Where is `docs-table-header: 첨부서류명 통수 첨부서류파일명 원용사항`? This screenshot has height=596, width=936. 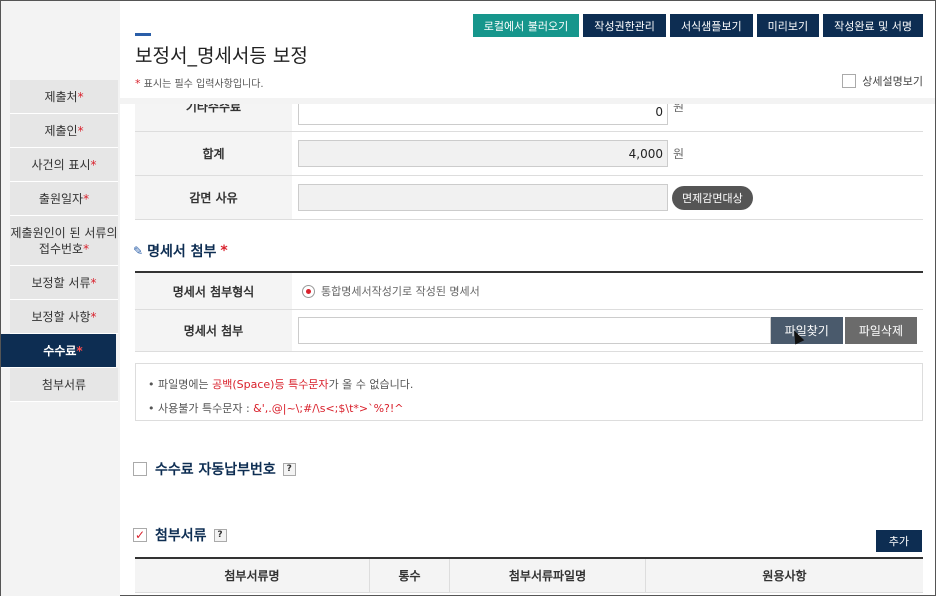
docs-table-header: 첨부서류명 통수 첨부서류파일명 원용사항 is located at coordinates (529, 575).